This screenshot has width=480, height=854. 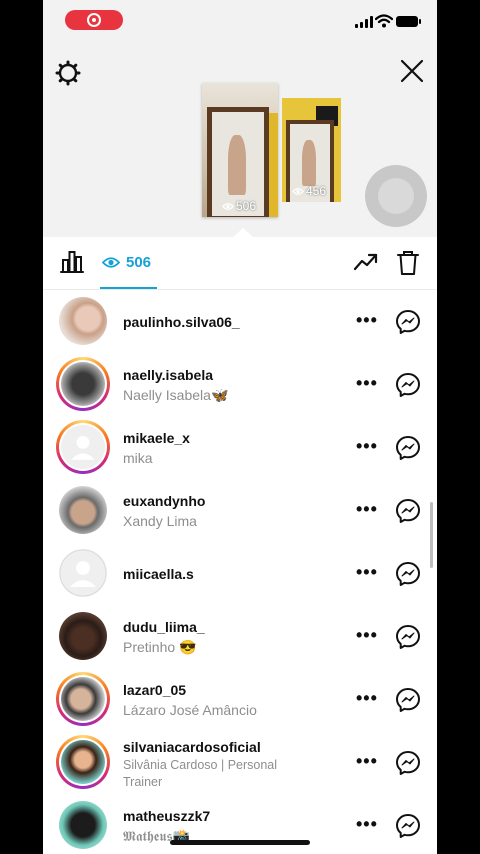 What do you see at coordinates (240, 447) in the screenshot?
I see `viewer-row: mikaele_xmika •••` at bounding box center [240, 447].